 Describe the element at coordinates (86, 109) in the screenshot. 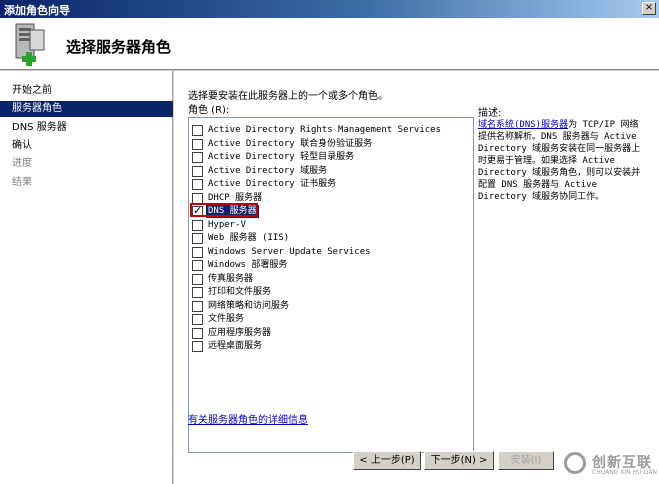

I see `step-server-roles: 服务器角色` at that location.